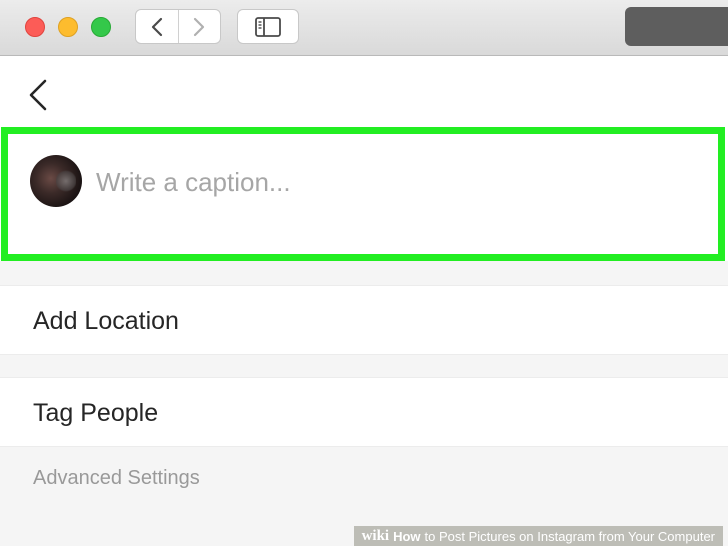 The image size is (728, 546). Describe the element at coordinates (364, 320) in the screenshot. I see `add-location-row: Add Location` at that location.